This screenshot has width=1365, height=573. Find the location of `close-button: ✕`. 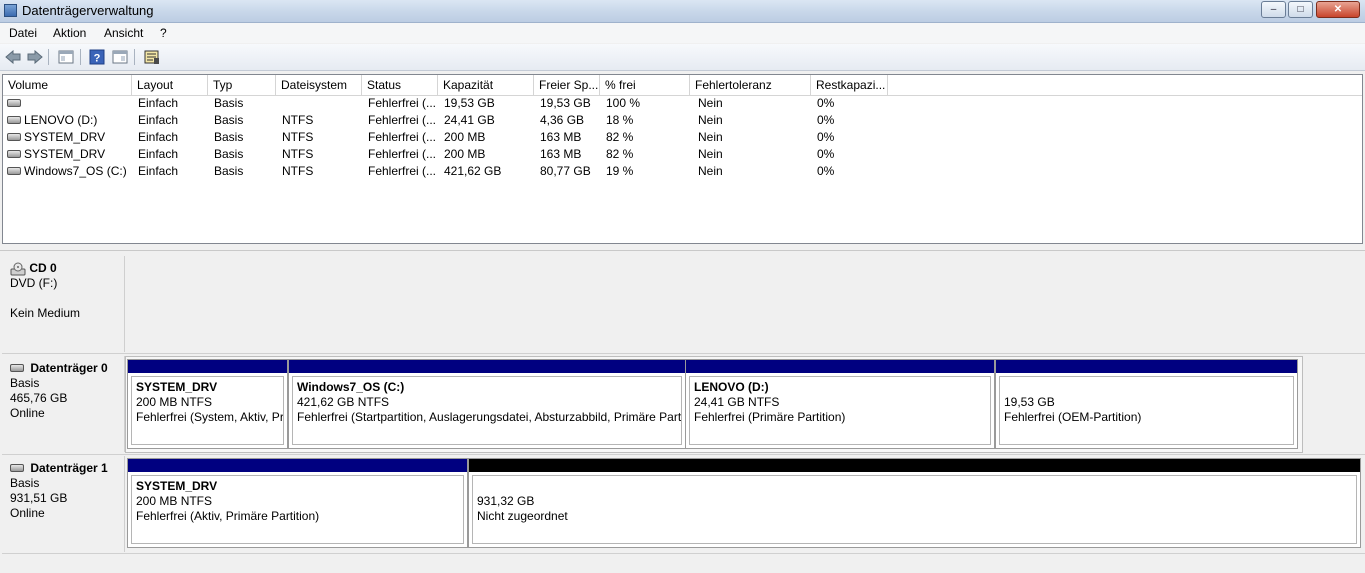

close-button: ✕ is located at coordinates (1338, 9).